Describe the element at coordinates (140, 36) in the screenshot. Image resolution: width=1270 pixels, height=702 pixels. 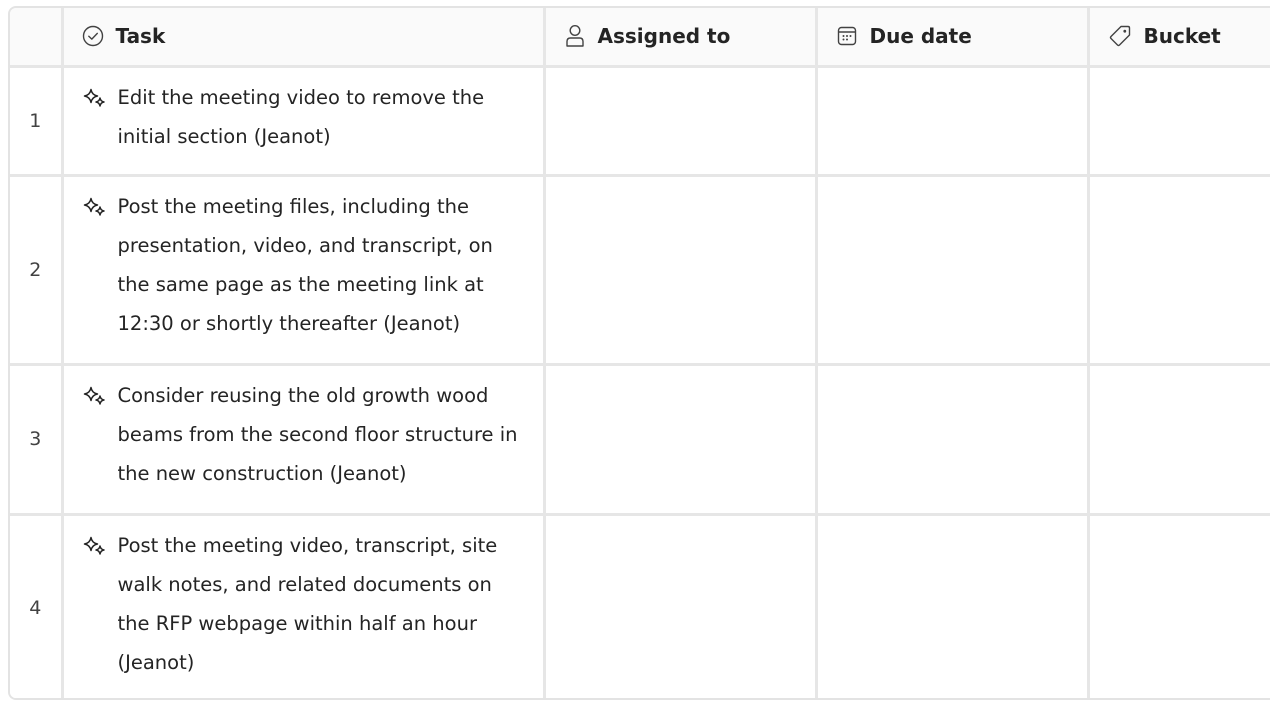
I see `header-task-label: Task` at that location.